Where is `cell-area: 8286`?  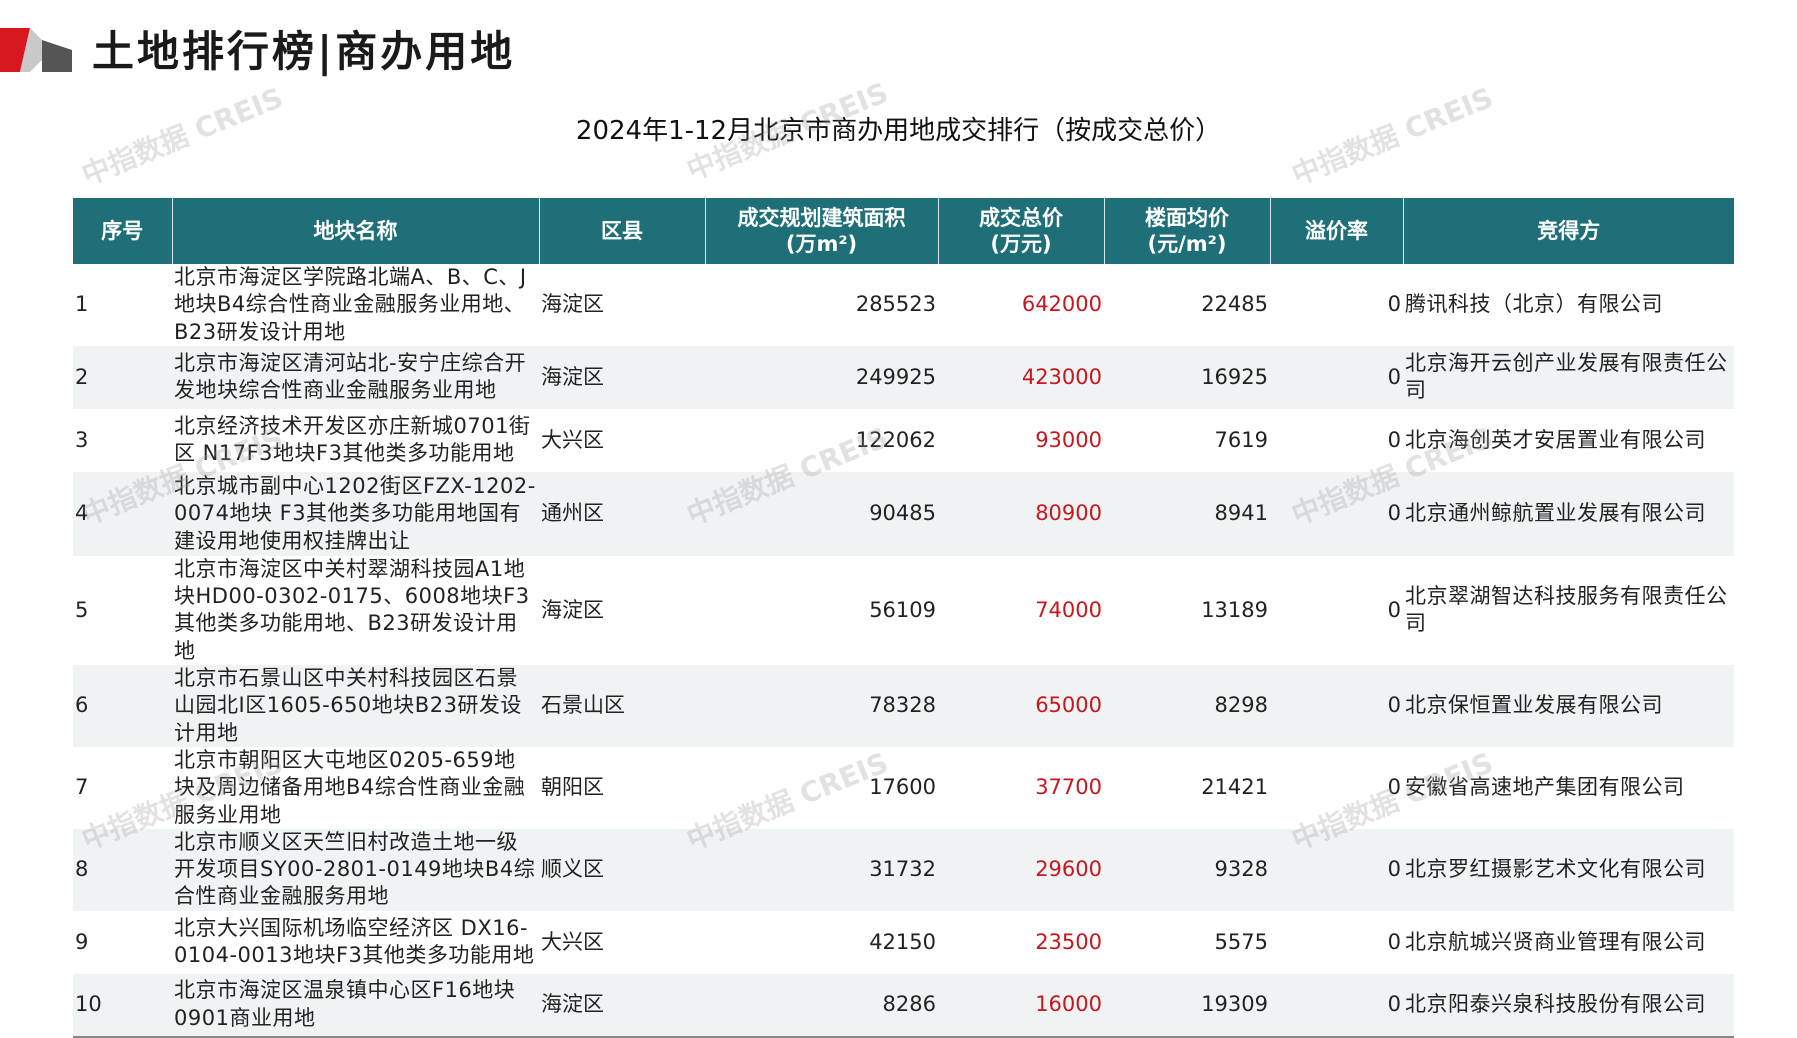 cell-area: 8286 is located at coordinates (821, 1005).